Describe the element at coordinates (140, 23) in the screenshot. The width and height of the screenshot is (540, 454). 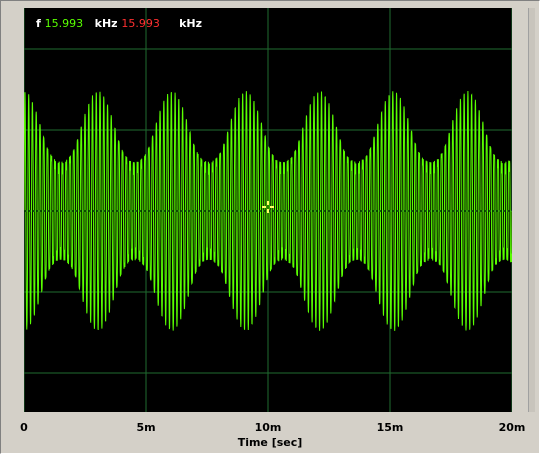
I see `frequency-value-2: 15.993` at that location.